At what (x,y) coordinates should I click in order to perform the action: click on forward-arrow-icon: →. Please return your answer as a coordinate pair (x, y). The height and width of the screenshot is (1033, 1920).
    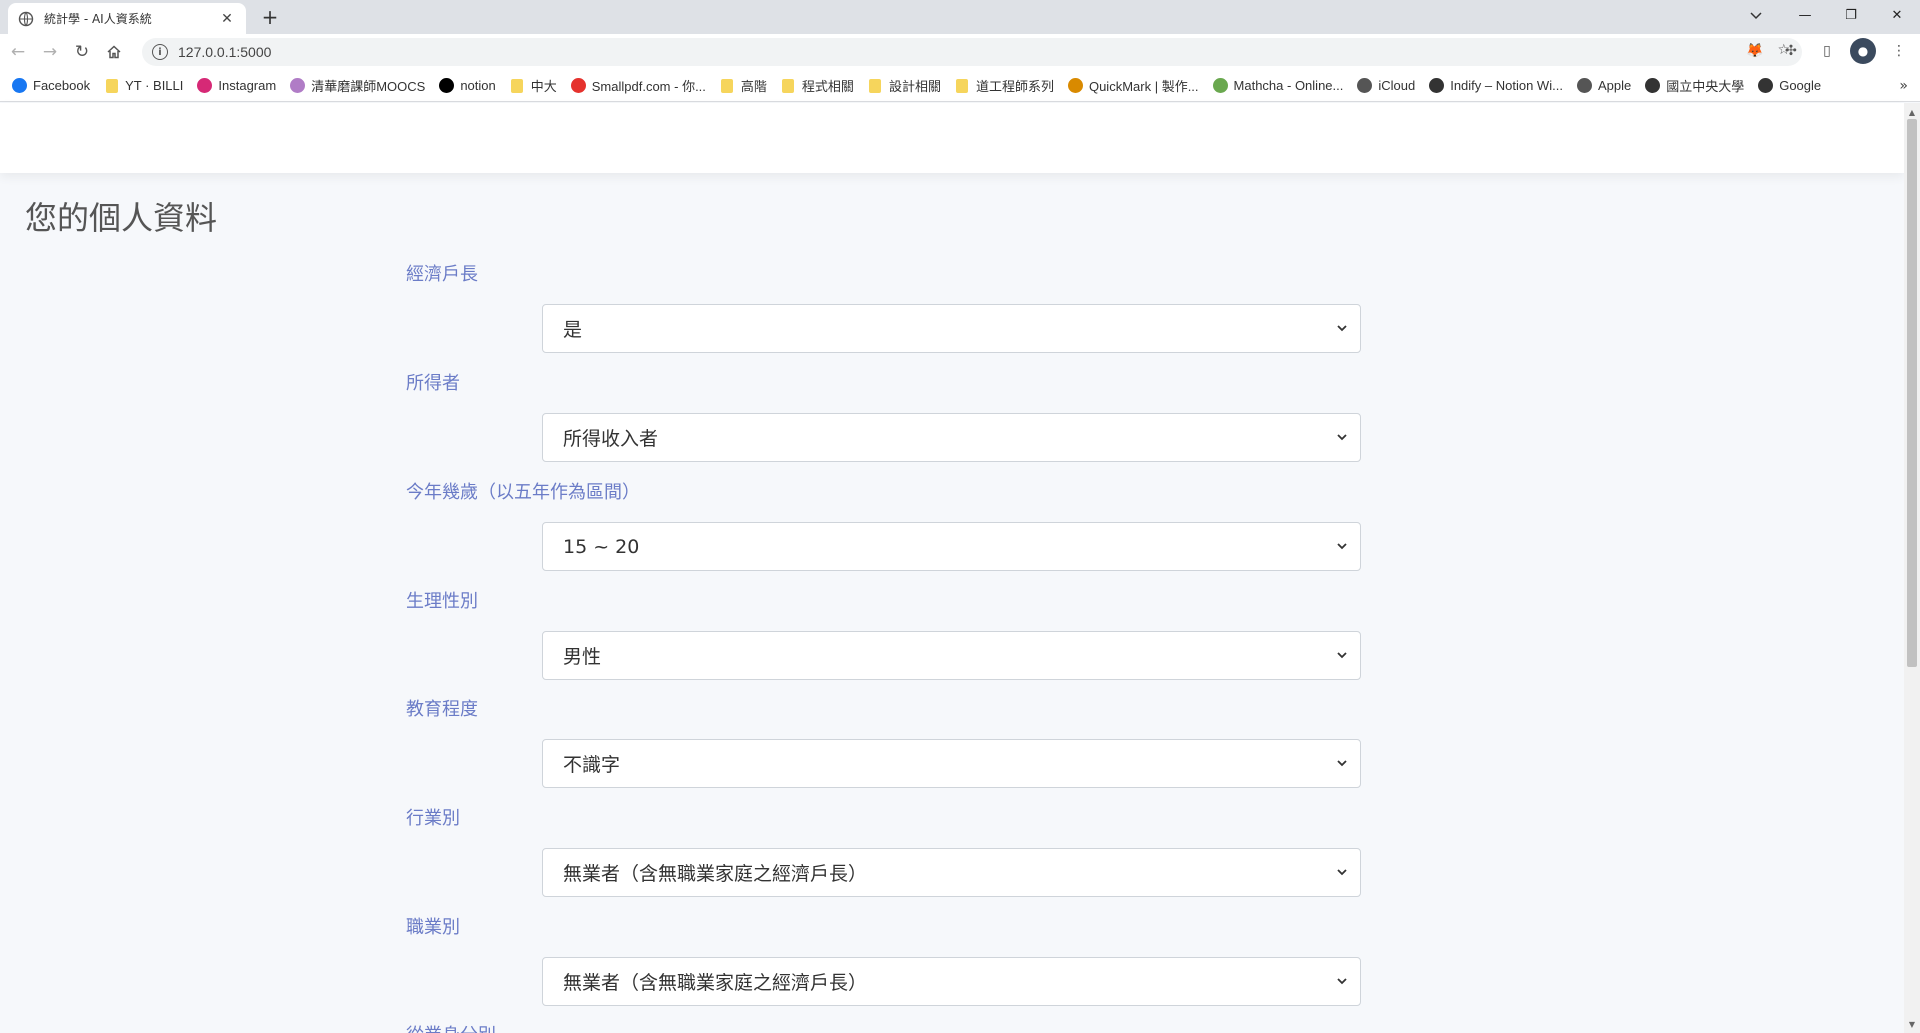
    Looking at the image, I should click on (50, 52).